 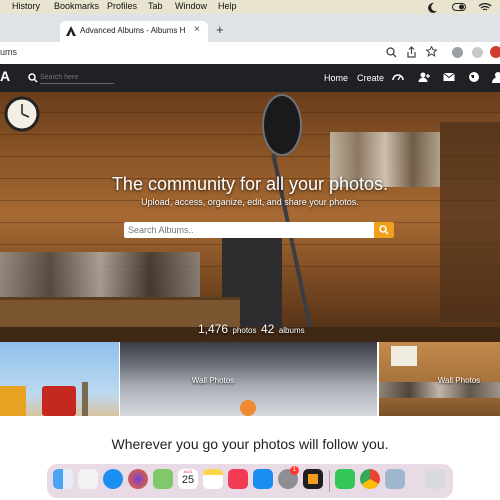 I want to click on bookmark-star-icon, so click(x=431, y=51).